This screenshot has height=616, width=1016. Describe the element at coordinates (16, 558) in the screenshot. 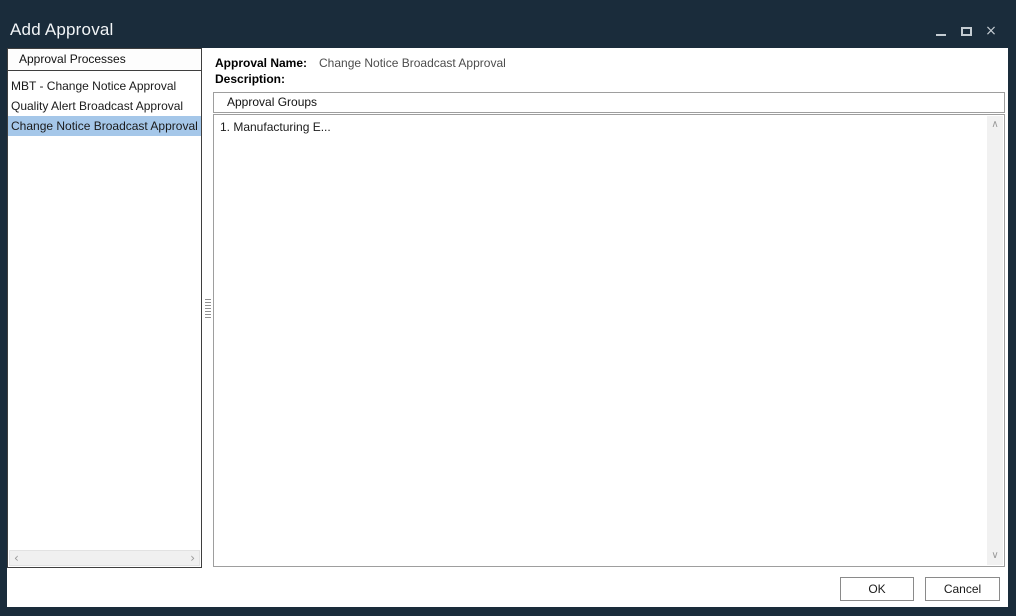

I see `scroll-left-icon: ‹` at that location.